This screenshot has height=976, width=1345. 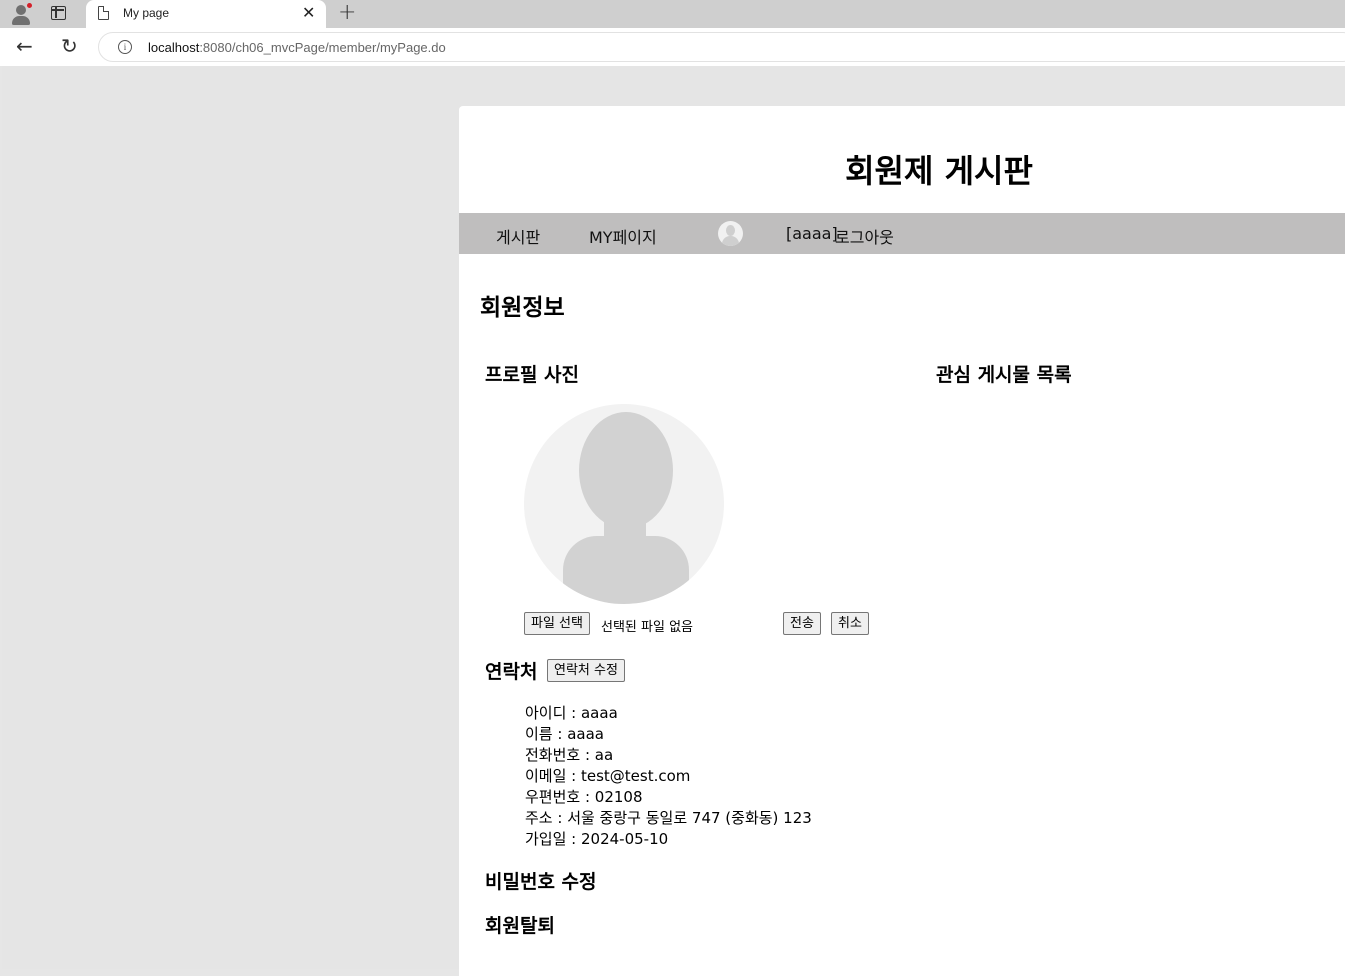 I want to click on info-name: 이름 : aaaa, so click(x=564, y=734).